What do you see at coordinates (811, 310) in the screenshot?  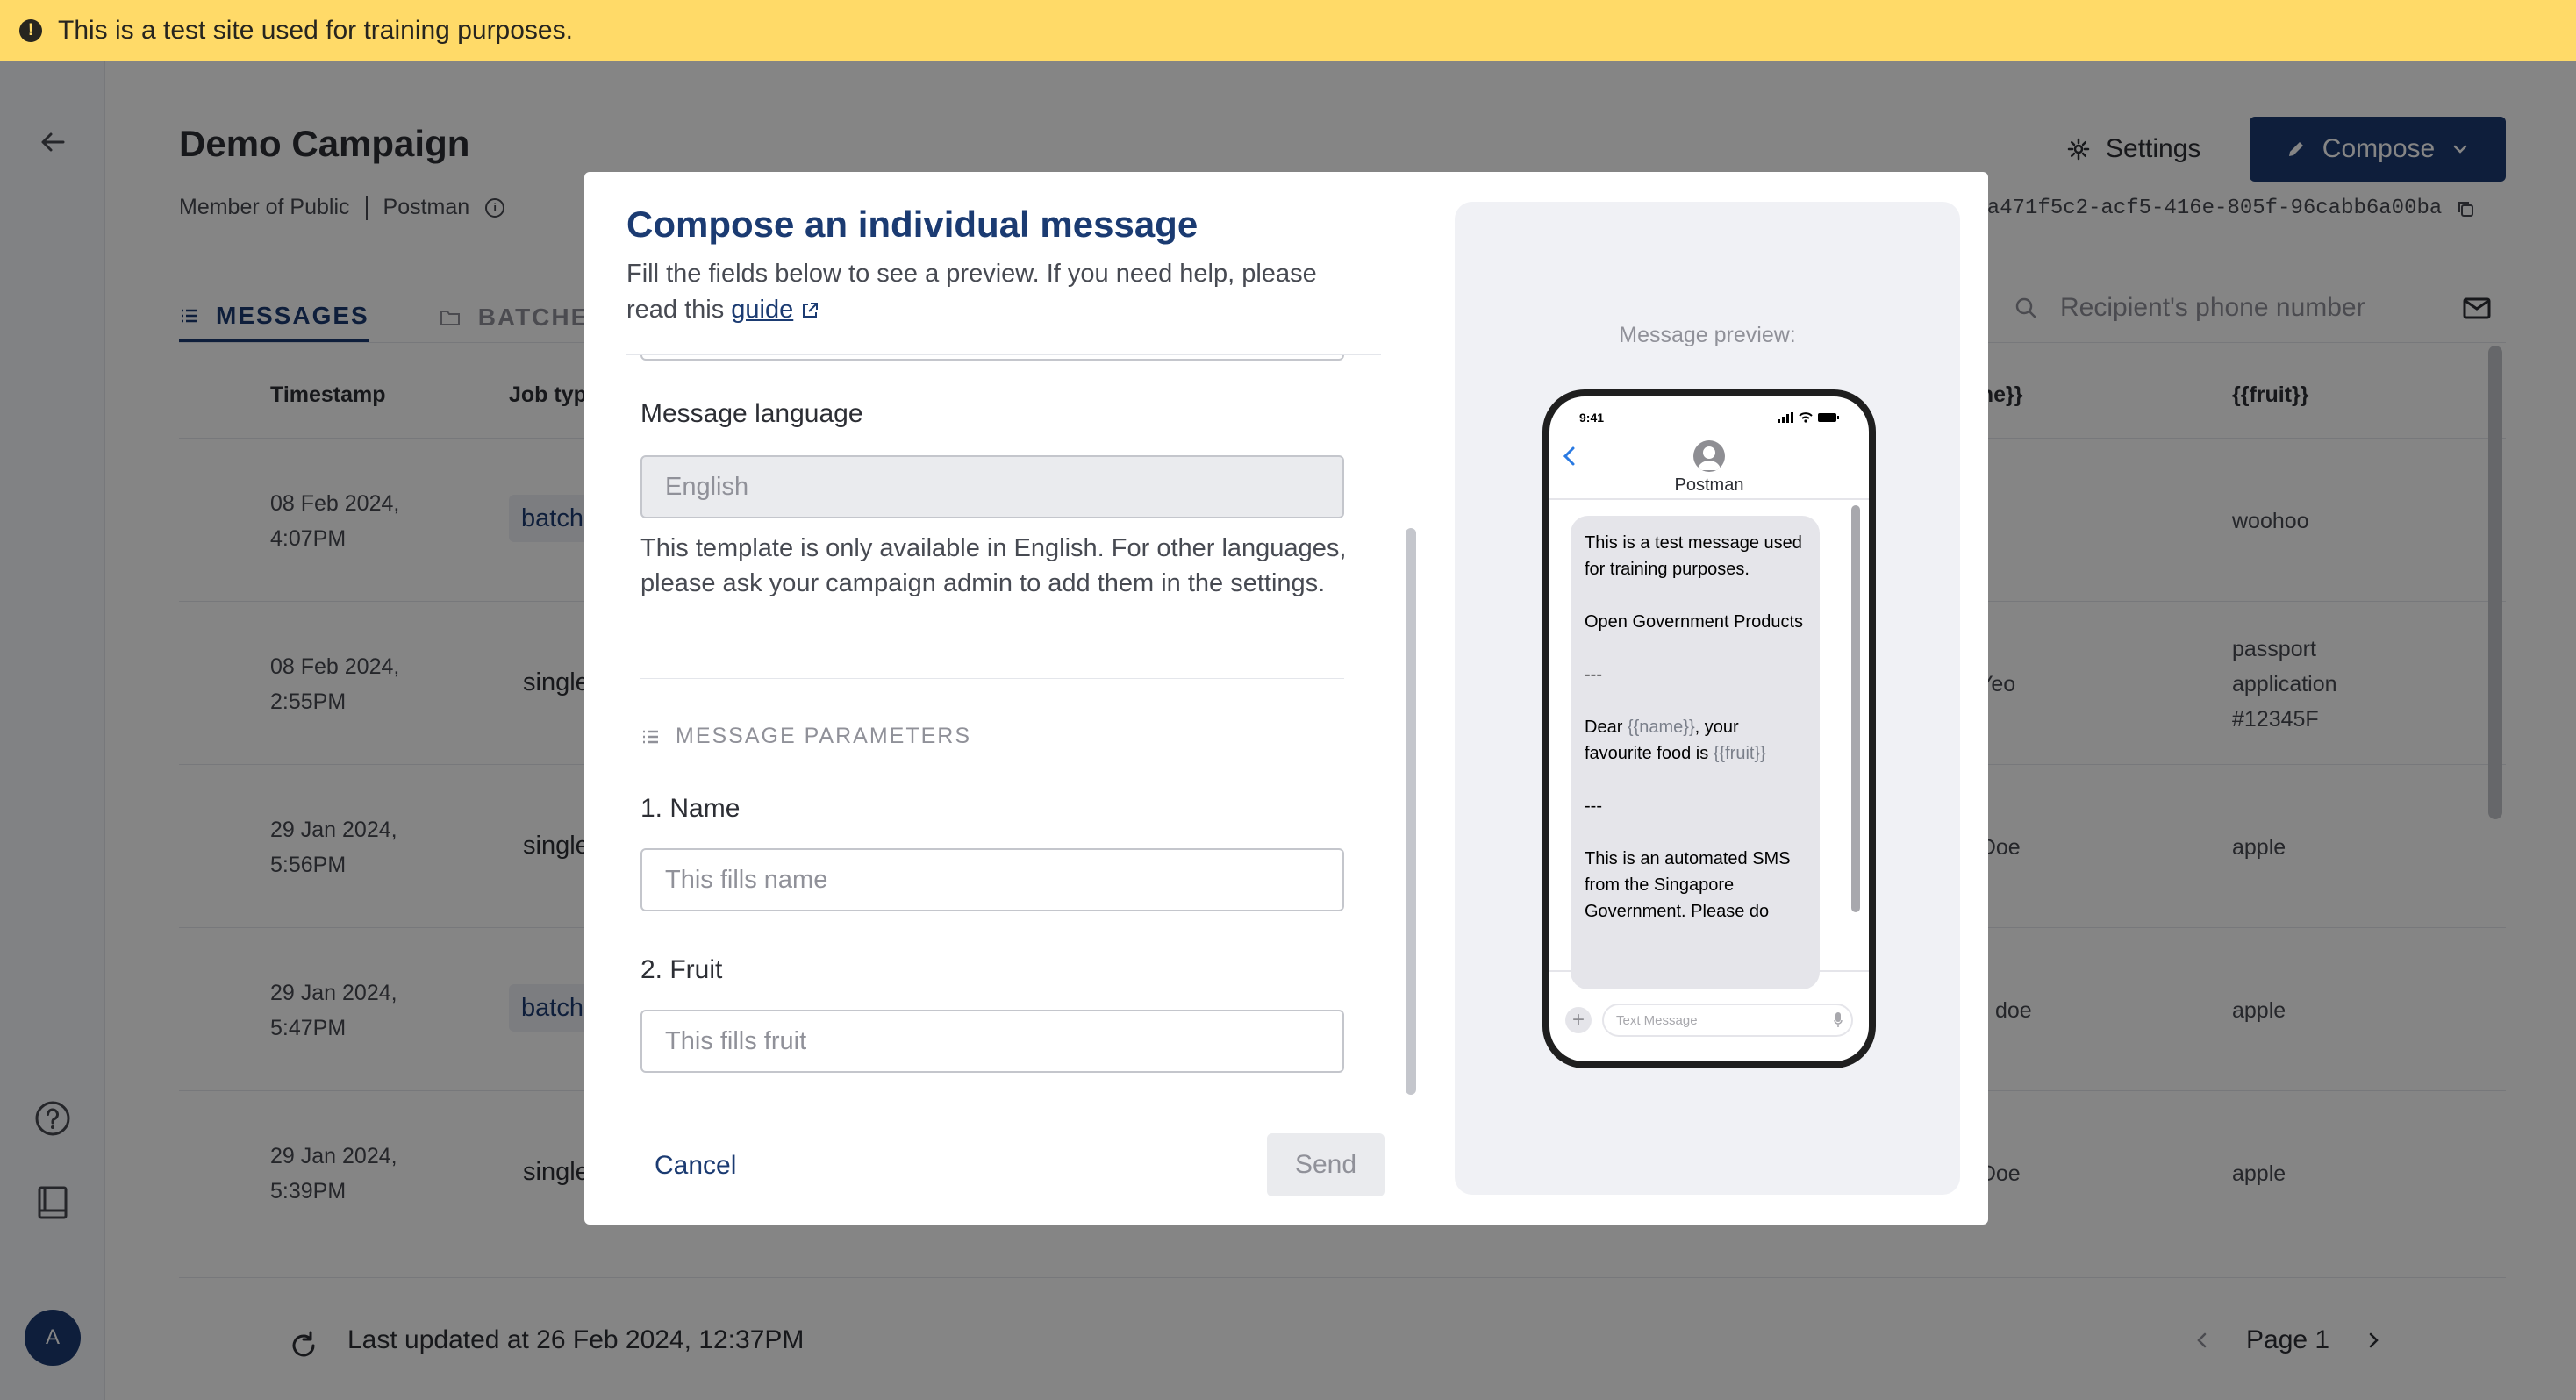 I see `external-link-icon` at bounding box center [811, 310].